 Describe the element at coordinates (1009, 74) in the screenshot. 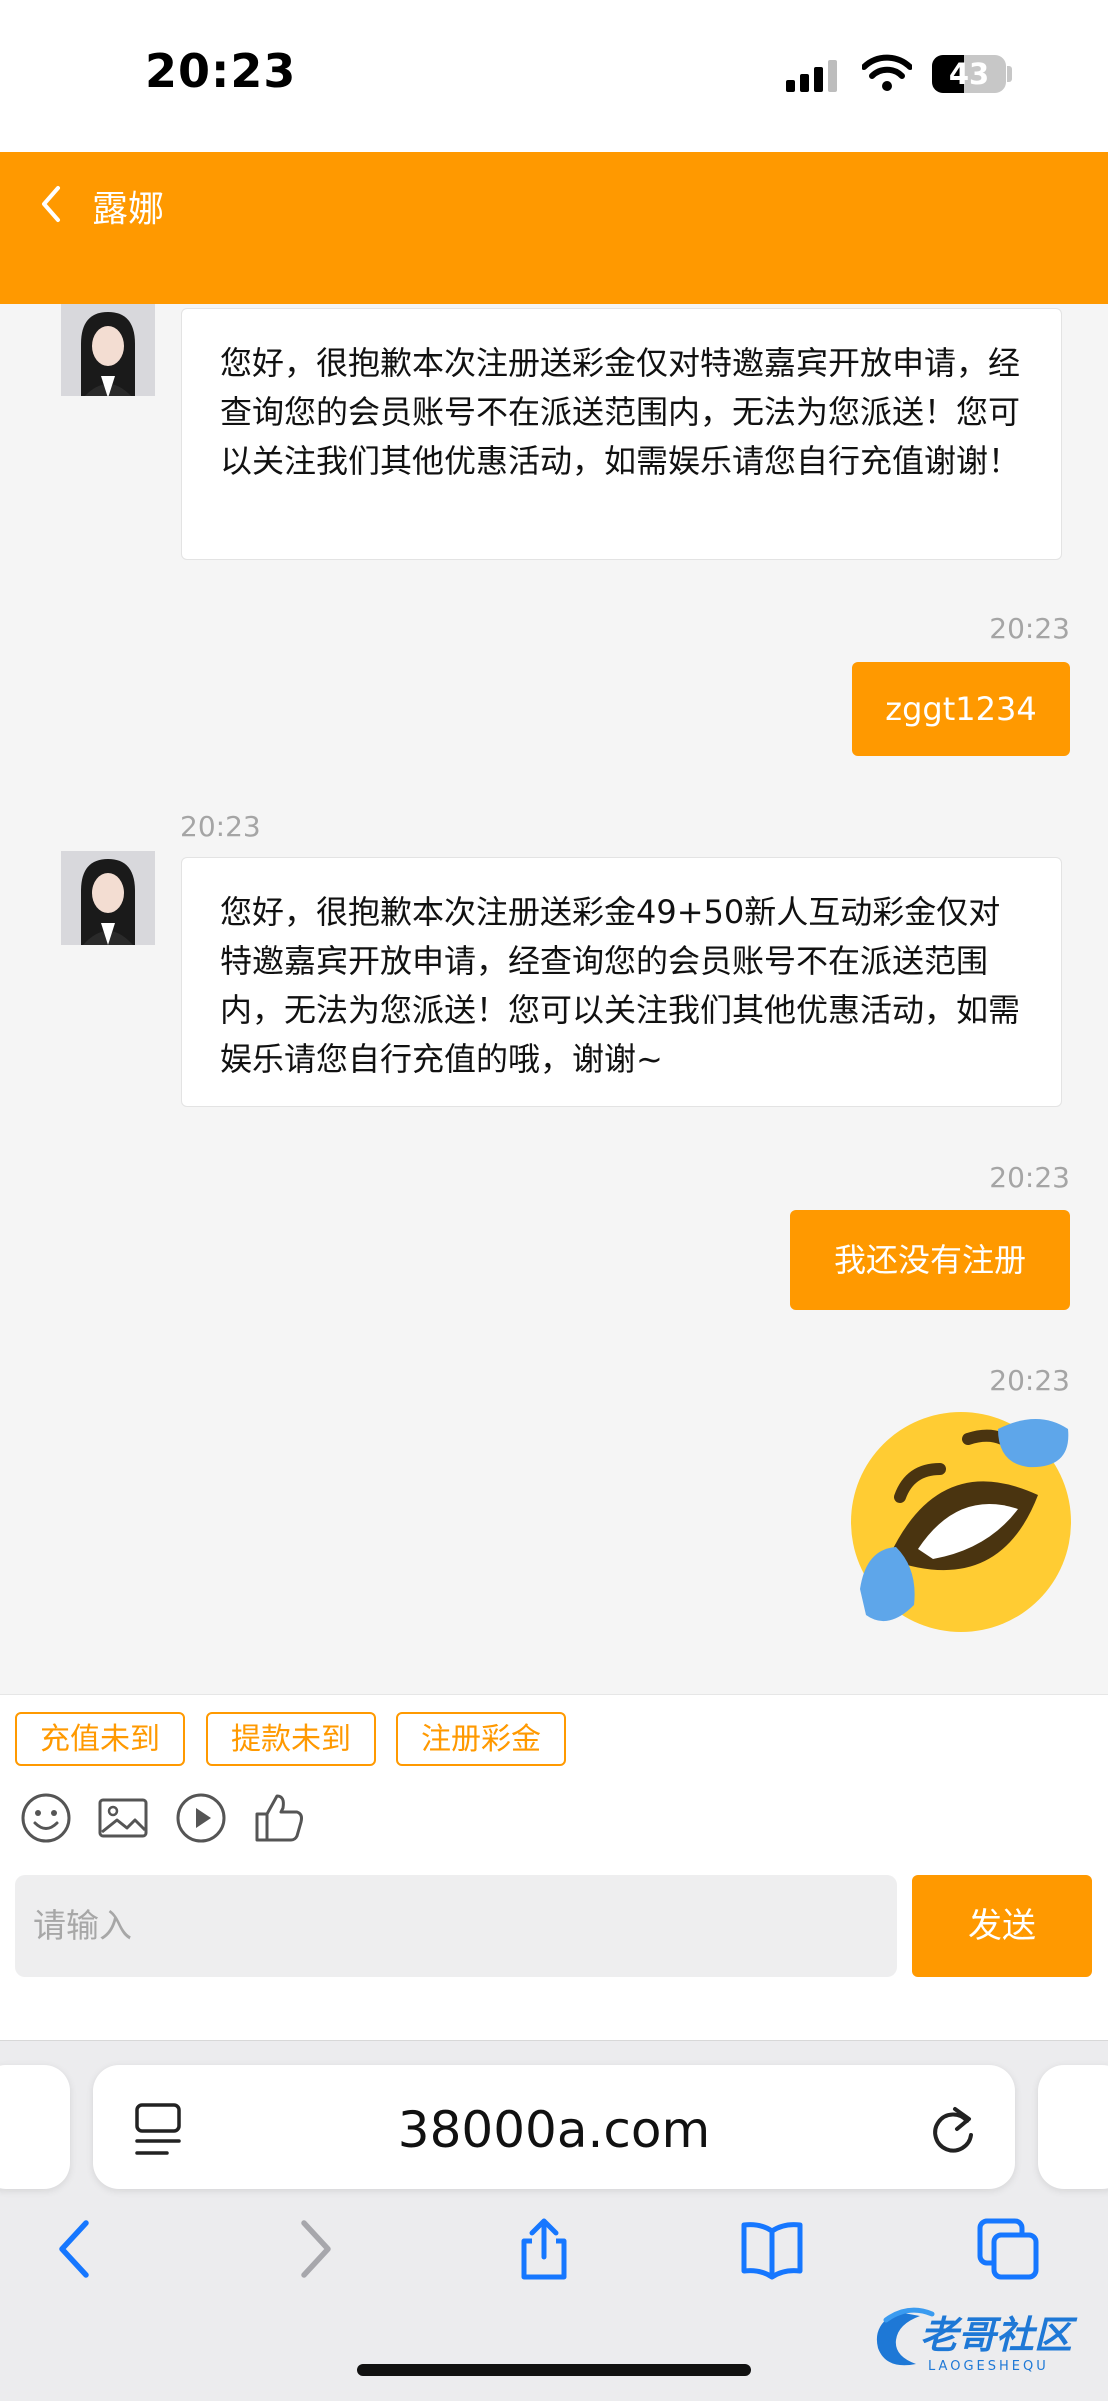

I see `battery-tip` at that location.